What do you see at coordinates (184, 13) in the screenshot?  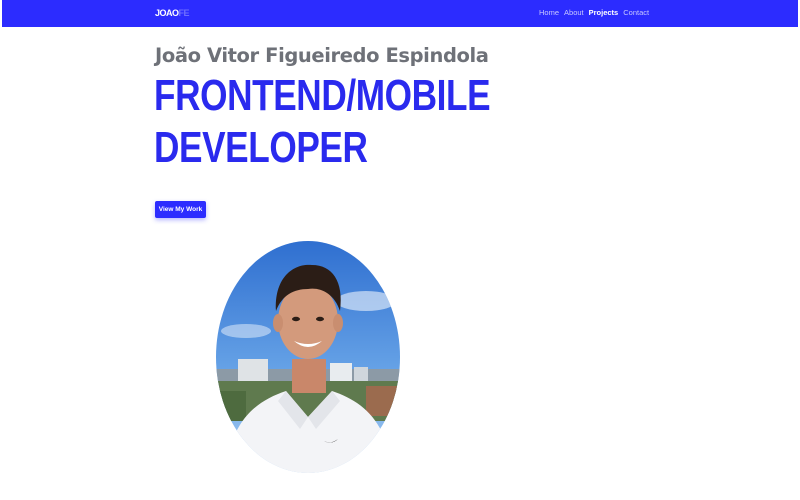 I see `brand-suffix: FE` at bounding box center [184, 13].